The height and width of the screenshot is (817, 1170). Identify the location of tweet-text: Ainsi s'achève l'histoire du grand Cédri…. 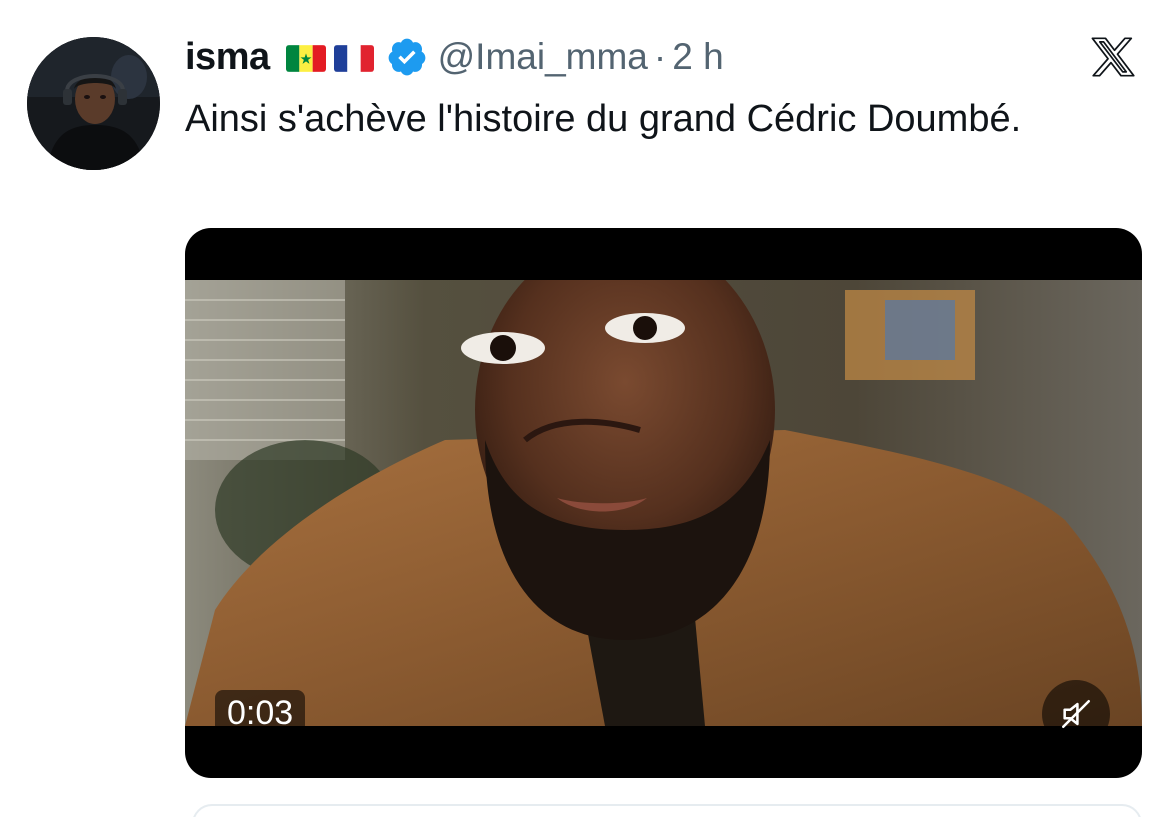
(603, 119).